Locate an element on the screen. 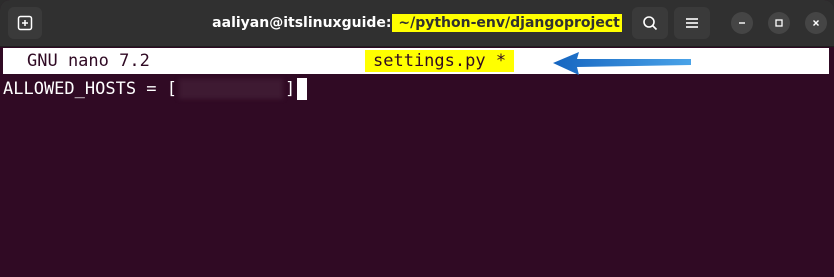 This screenshot has height=277, width=834. close-button is located at coordinates (816, 23).